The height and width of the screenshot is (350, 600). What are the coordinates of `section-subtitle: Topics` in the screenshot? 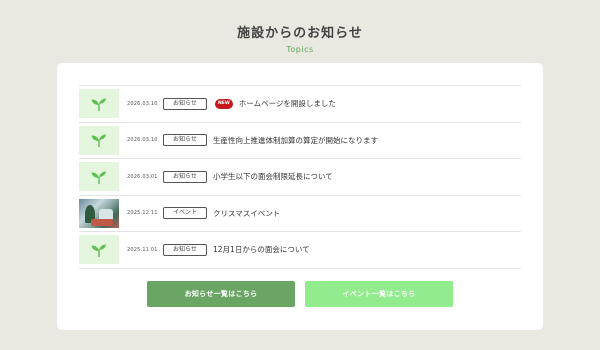 It's located at (300, 49).